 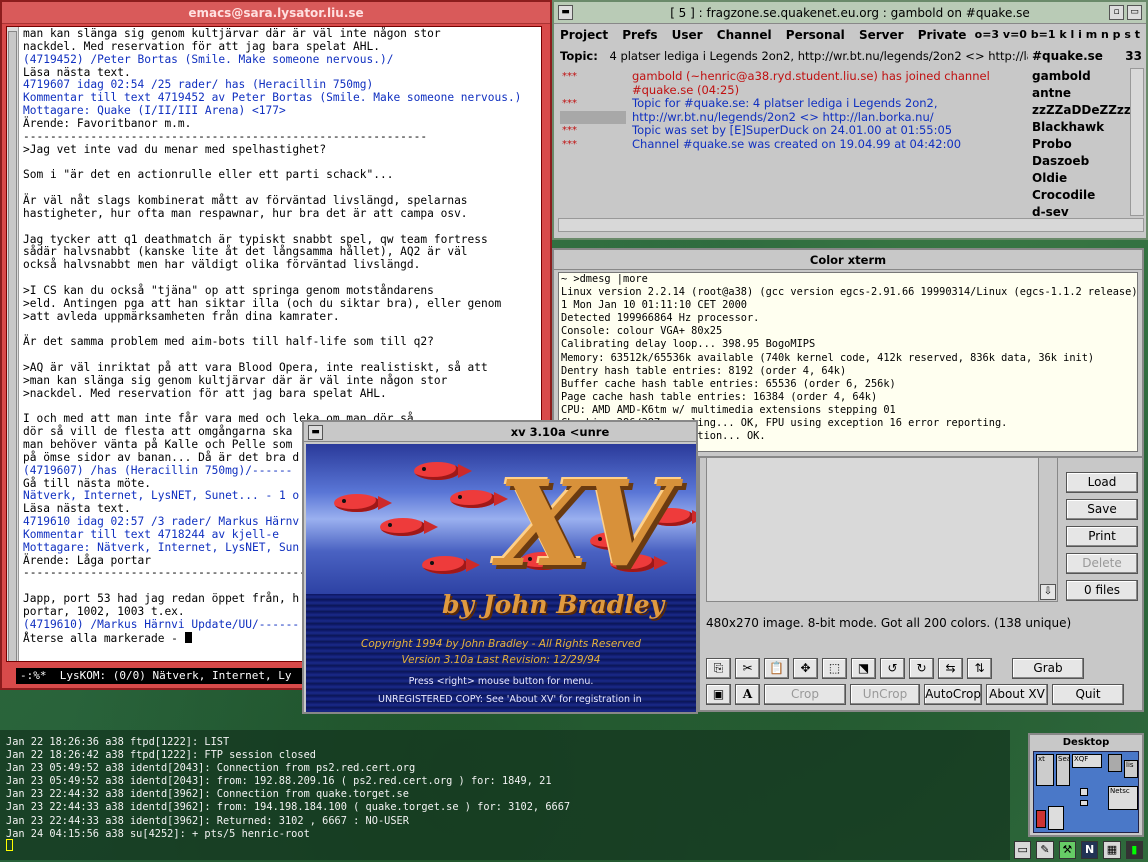 I want to click on terminal-icon: ▮, so click(x=1134, y=850).